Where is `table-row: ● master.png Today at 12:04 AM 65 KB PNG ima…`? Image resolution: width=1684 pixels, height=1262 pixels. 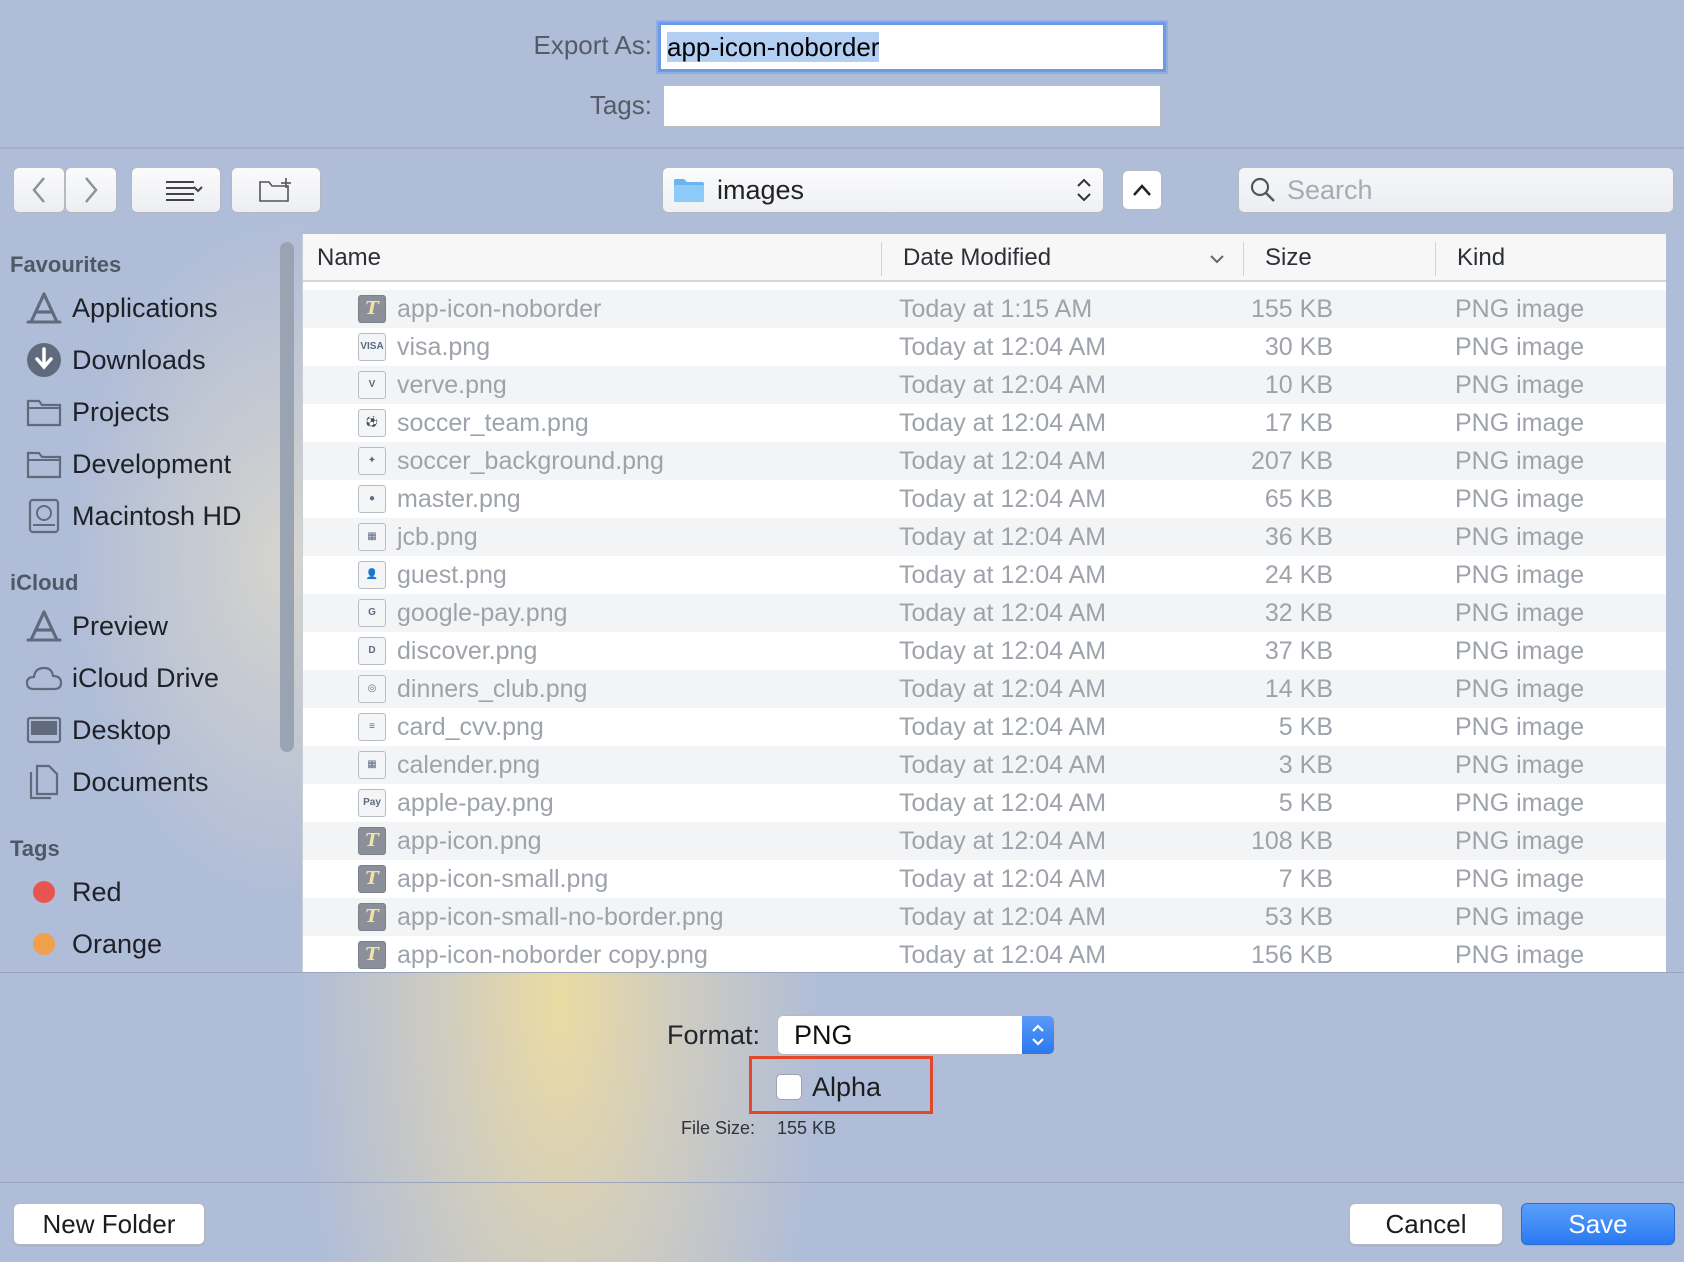
table-row: ● master.png Today at 12:04 AM 65 KB PNG ima… is located at coordinates (984, 499).